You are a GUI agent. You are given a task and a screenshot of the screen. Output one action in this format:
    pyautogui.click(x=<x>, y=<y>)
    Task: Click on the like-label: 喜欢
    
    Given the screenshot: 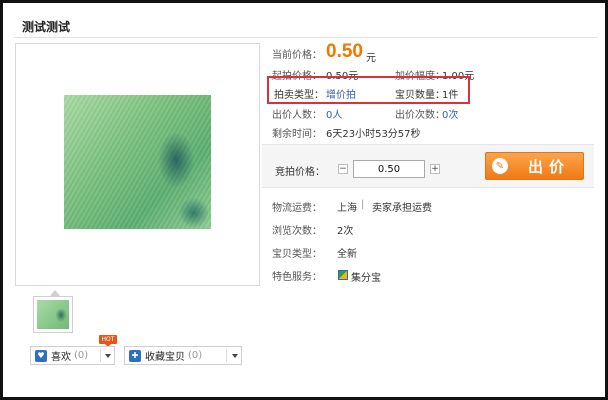 What is the action you would take?
    pyautogui.click(x=61, y=357)
    